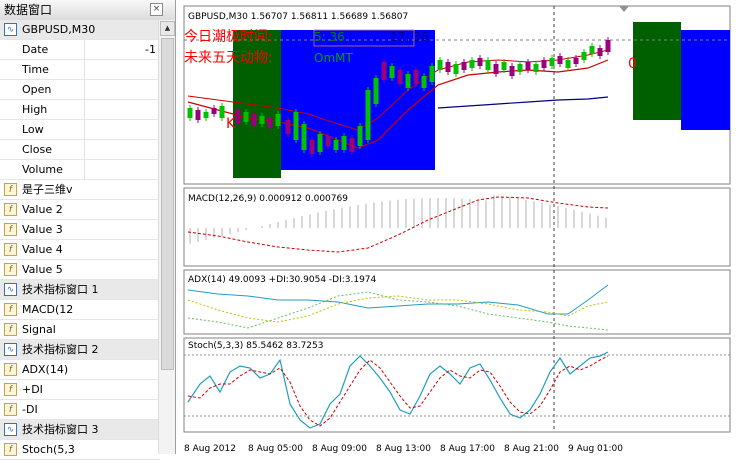 The height and width of the screenshot is (460, 736). I want to click on annotation-tide-label: 今日潮极时间:, so click(228, 37).